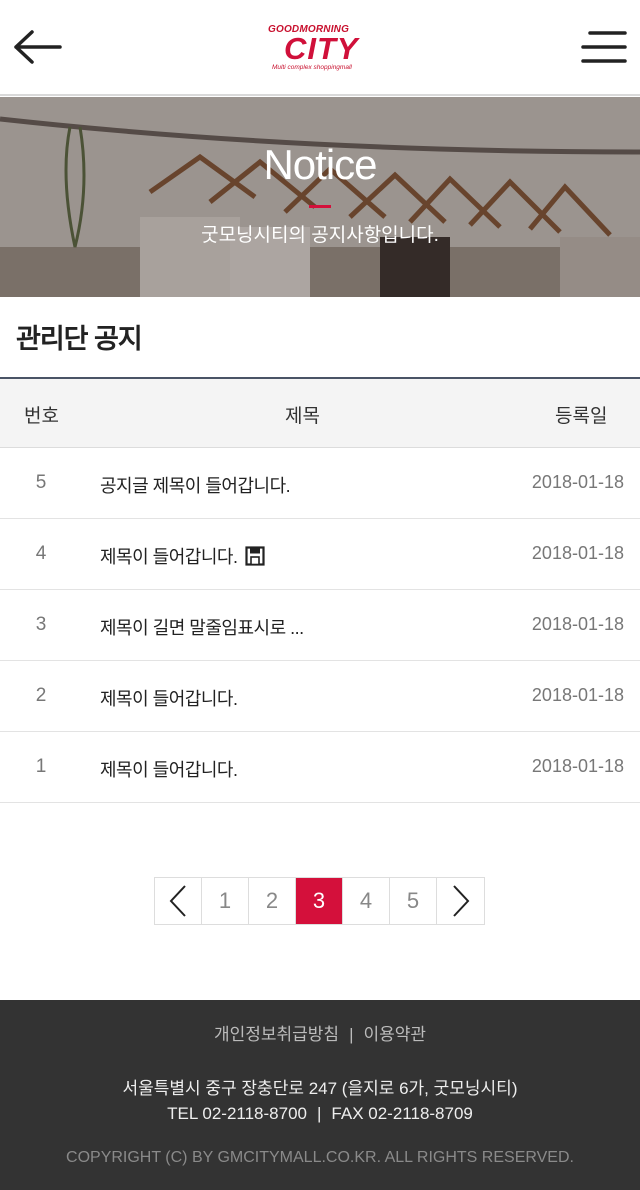 Image resolution: width=640 pixels, height=1190 pixels. Describe the element at coordinates (394, 1034) in the screenshot. I see `terms-link: 이용약관` at that location.